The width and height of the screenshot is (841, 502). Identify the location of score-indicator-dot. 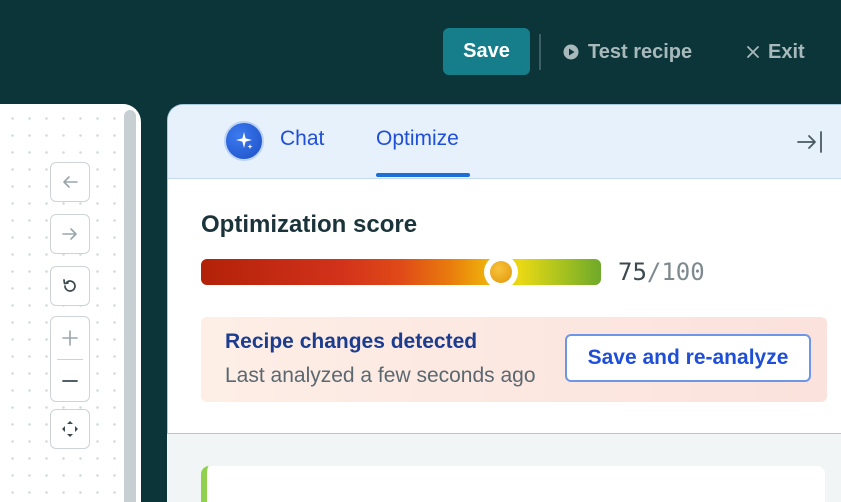
(501, 272).